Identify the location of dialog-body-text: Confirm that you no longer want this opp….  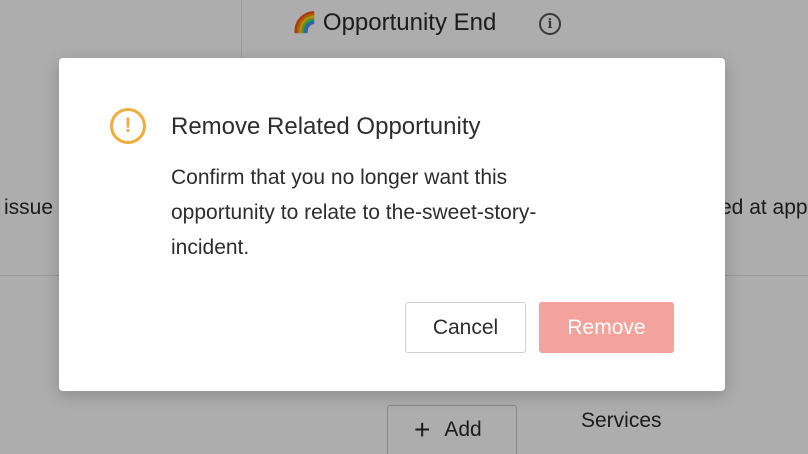
(354, 212).